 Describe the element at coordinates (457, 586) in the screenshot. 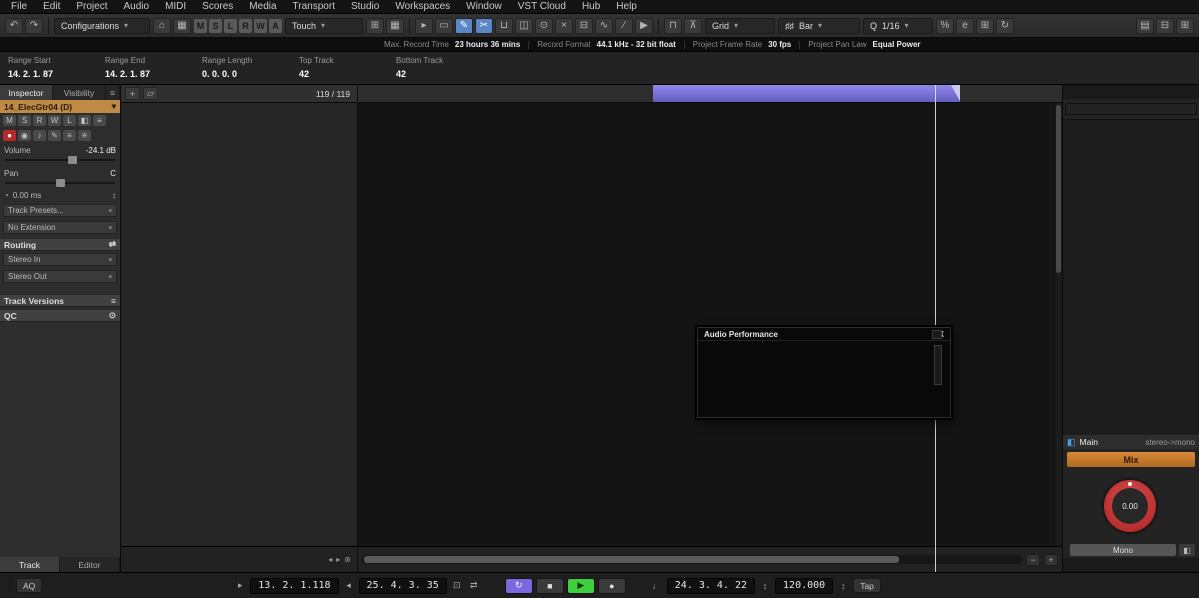

I see `lock-icon: ⊡` at that location.